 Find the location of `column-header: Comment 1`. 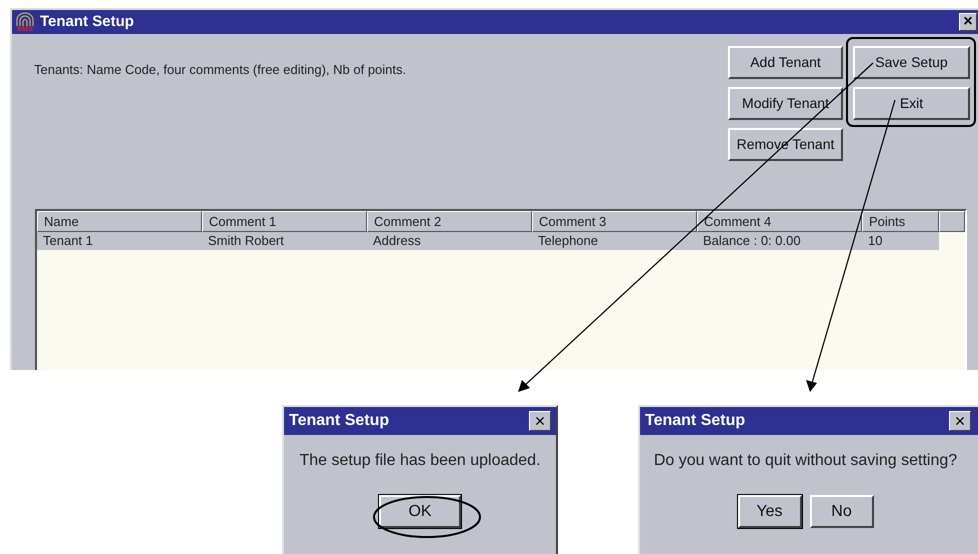

column-header: Comment 1 is located at coordinates (284, 221).